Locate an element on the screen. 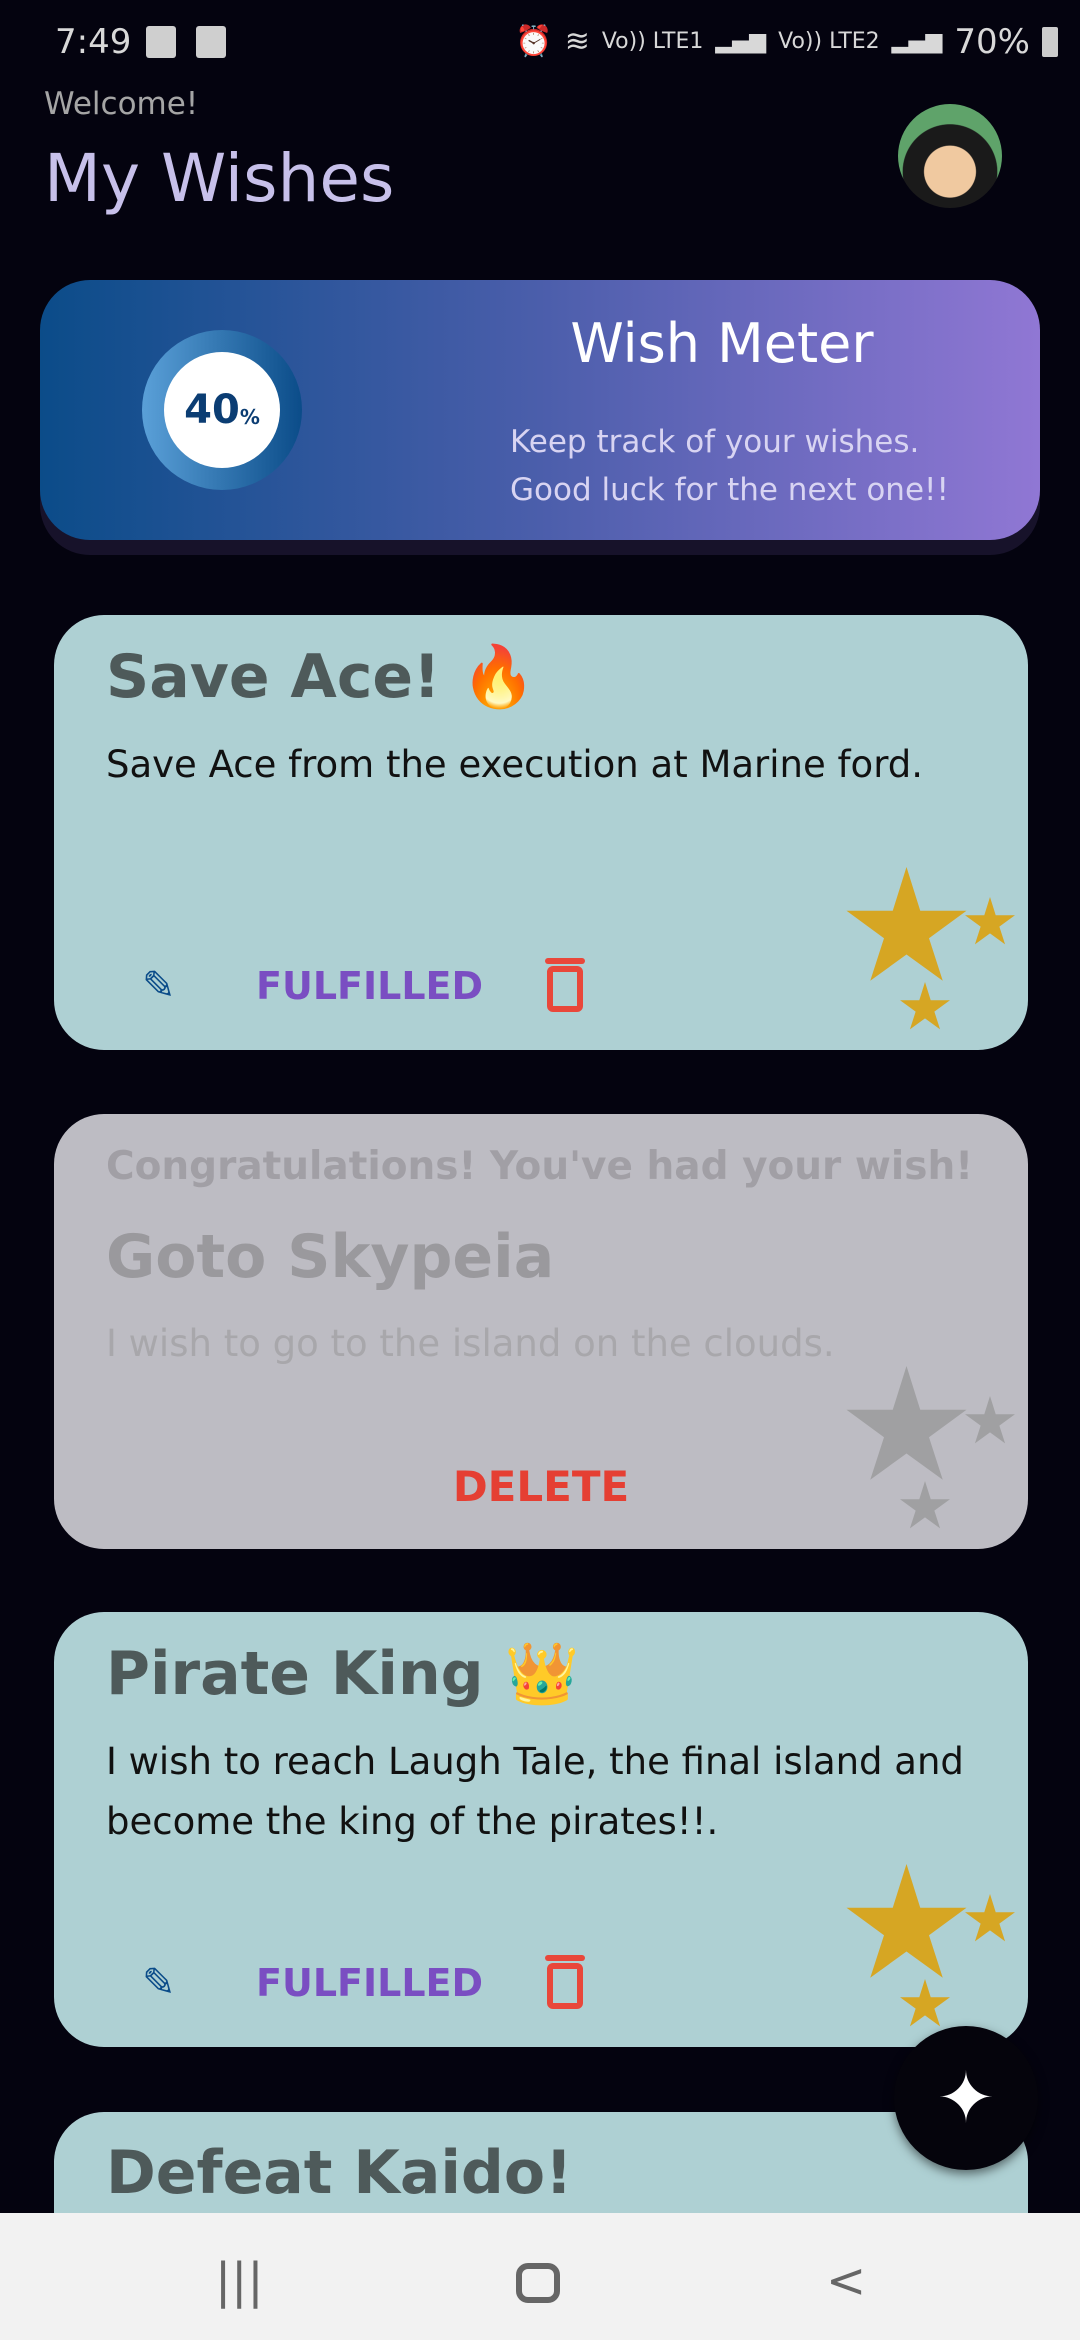  add-wish-fab: ✦ is located at coordinates (966, 2098).